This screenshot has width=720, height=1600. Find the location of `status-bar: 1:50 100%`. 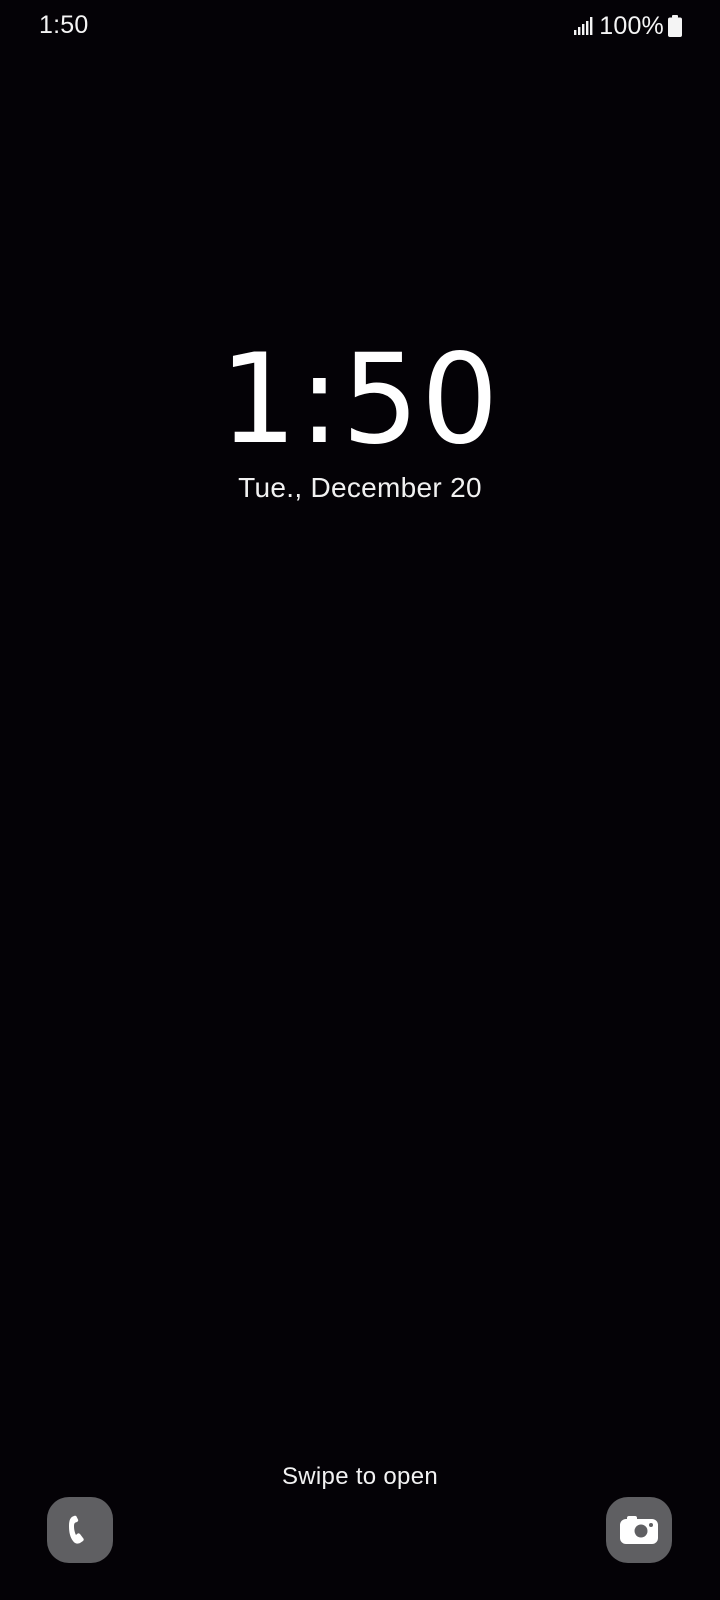

status-bar: 1:50 100% is located at coordinates (360, 26).